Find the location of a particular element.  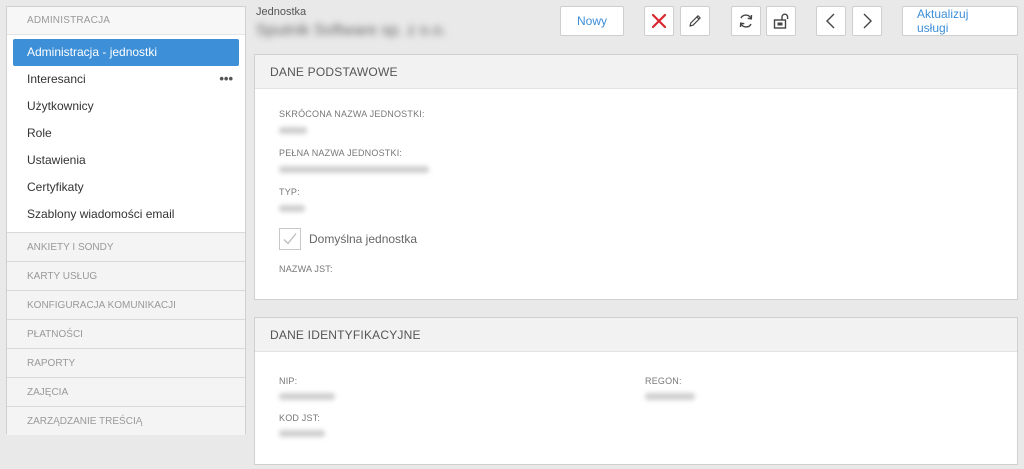

sidebar-section-platnosci: PŁATNOŚCI is located at coordinates (126, 333).